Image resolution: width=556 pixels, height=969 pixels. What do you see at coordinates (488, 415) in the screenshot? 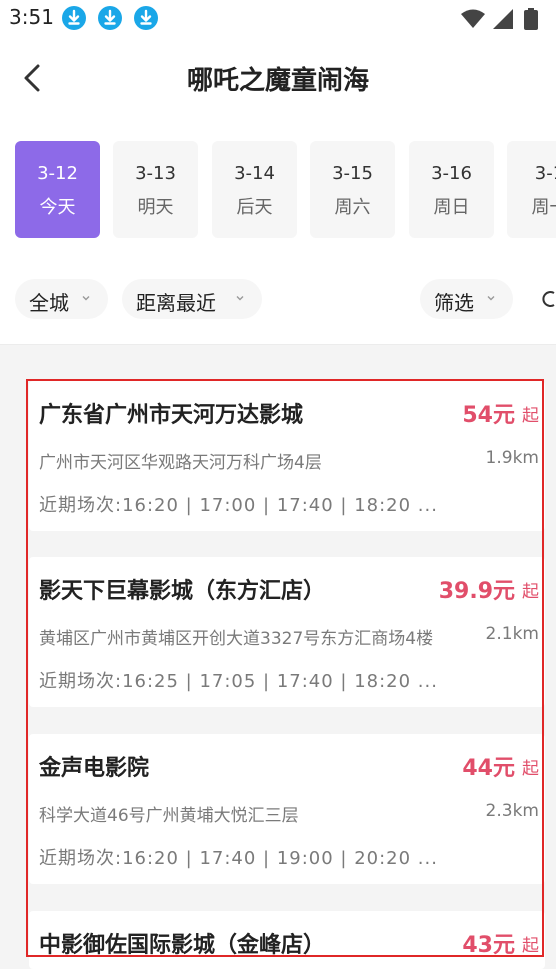
I see `cinema-price: 54元` at bounding box center [488, 415].